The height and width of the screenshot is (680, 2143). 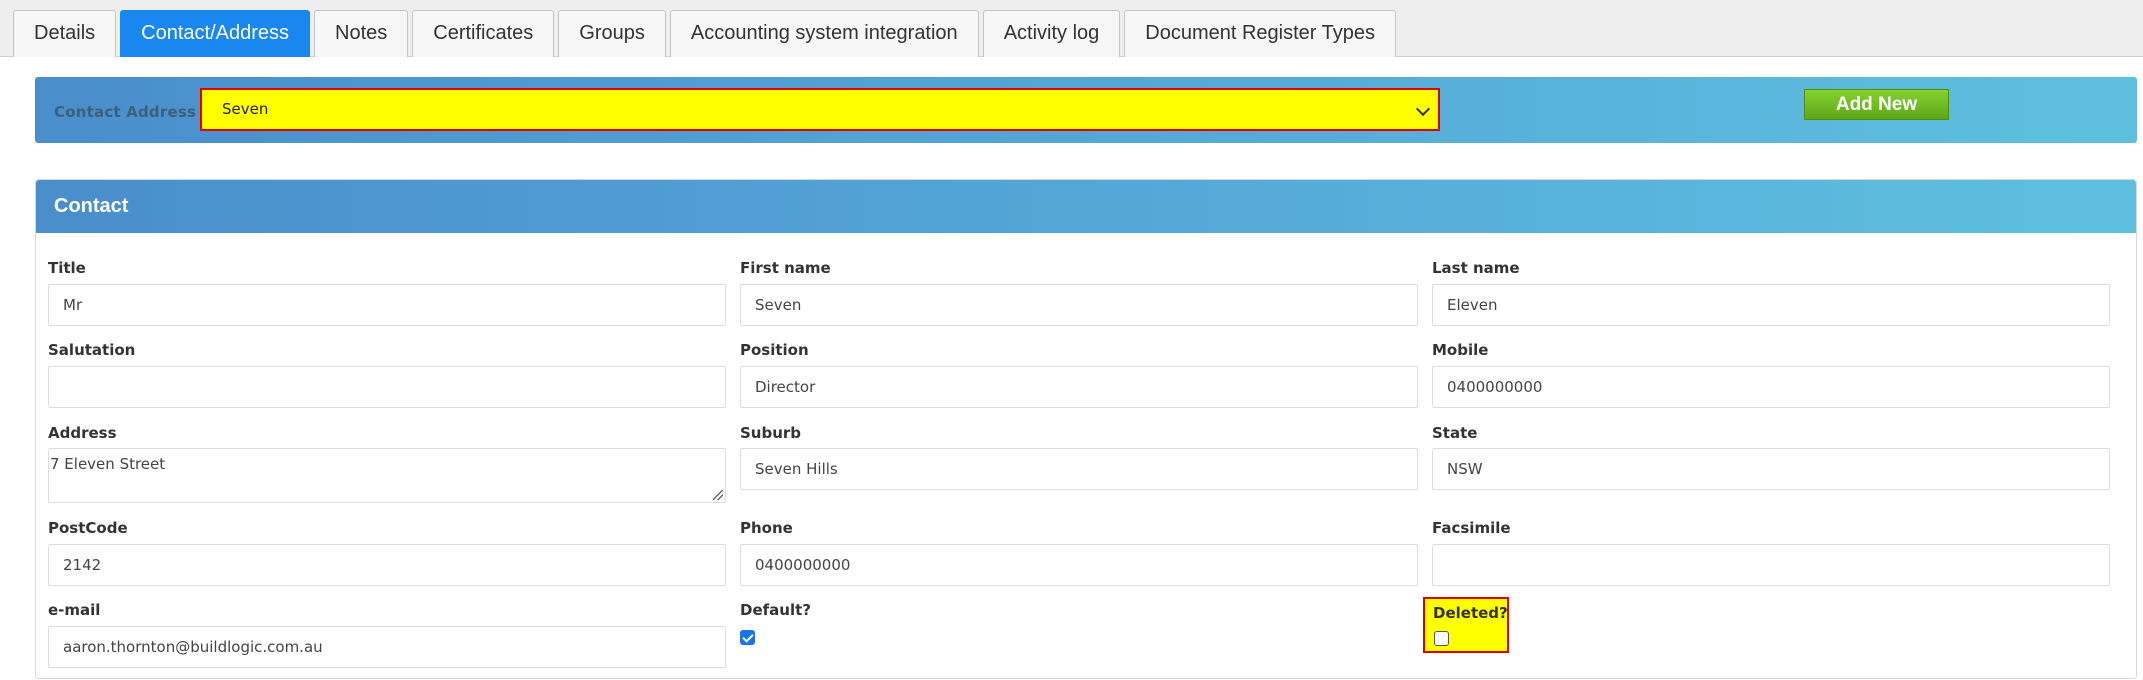 What do you see at coordinates (1079, 305) in the screenshot?
I see `first-name-input: Seven` at bounding box center [1079, 305].